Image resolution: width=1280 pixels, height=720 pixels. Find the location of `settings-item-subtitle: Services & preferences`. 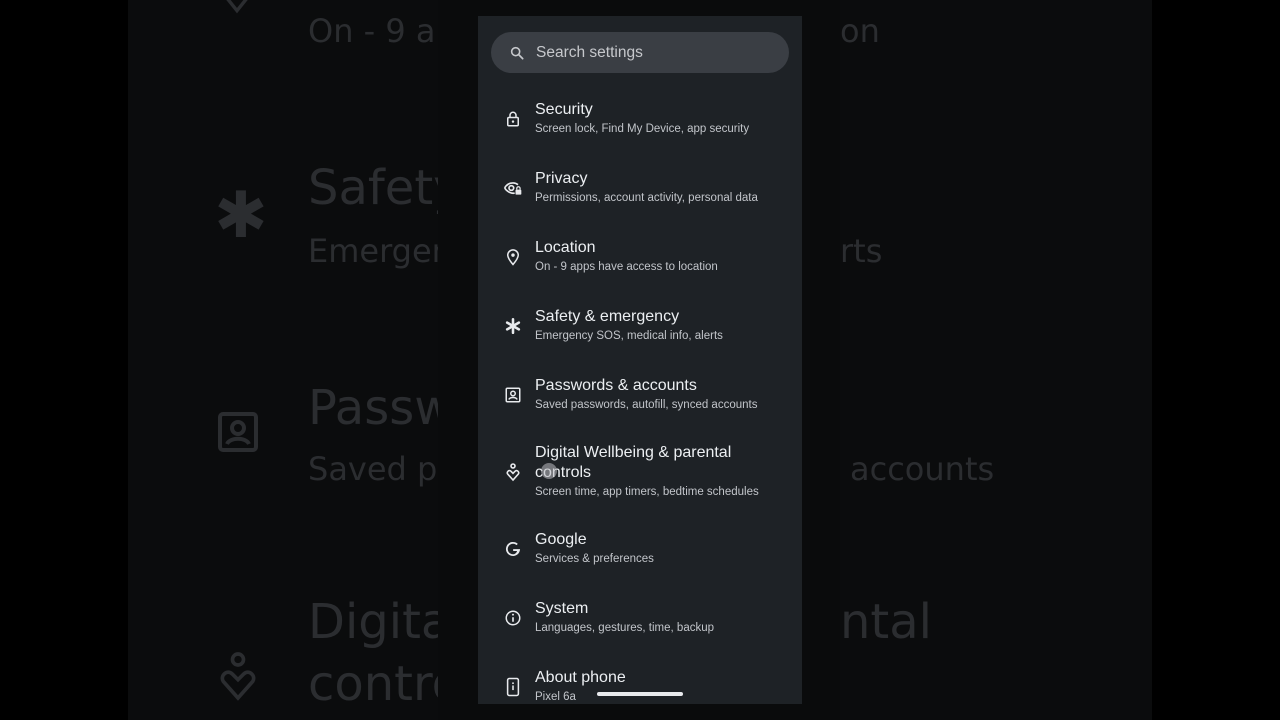

settings-item-subtitle: Services & preferences is located at coordinates (594, 559).